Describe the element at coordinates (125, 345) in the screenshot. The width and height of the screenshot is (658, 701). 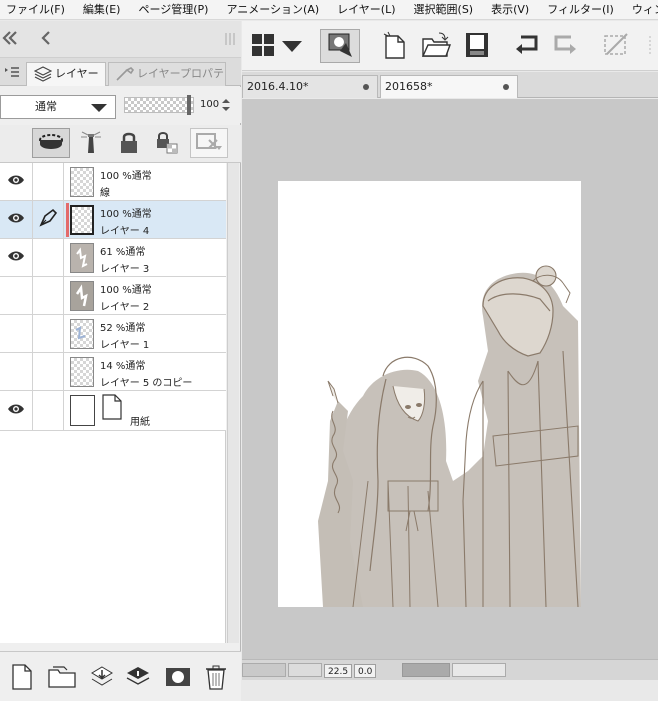
I see `layer-name: レイヤー 1` at that location.